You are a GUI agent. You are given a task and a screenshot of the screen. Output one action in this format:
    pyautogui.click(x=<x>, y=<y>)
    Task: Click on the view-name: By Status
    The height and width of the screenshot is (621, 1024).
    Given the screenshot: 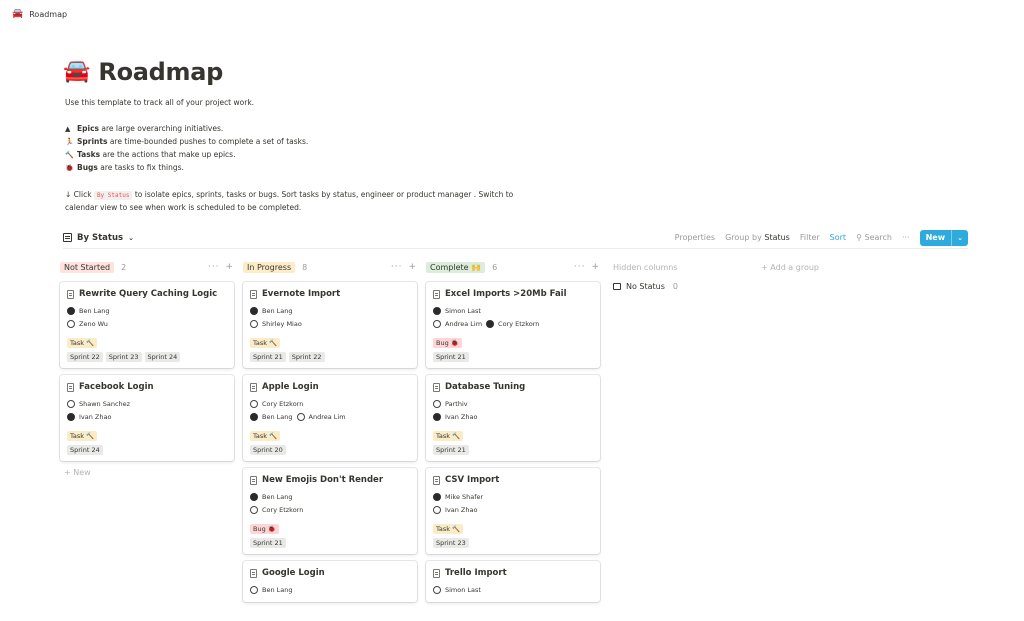 What is the action you would take?
    pyautogui.click(x=100, y=237)
    